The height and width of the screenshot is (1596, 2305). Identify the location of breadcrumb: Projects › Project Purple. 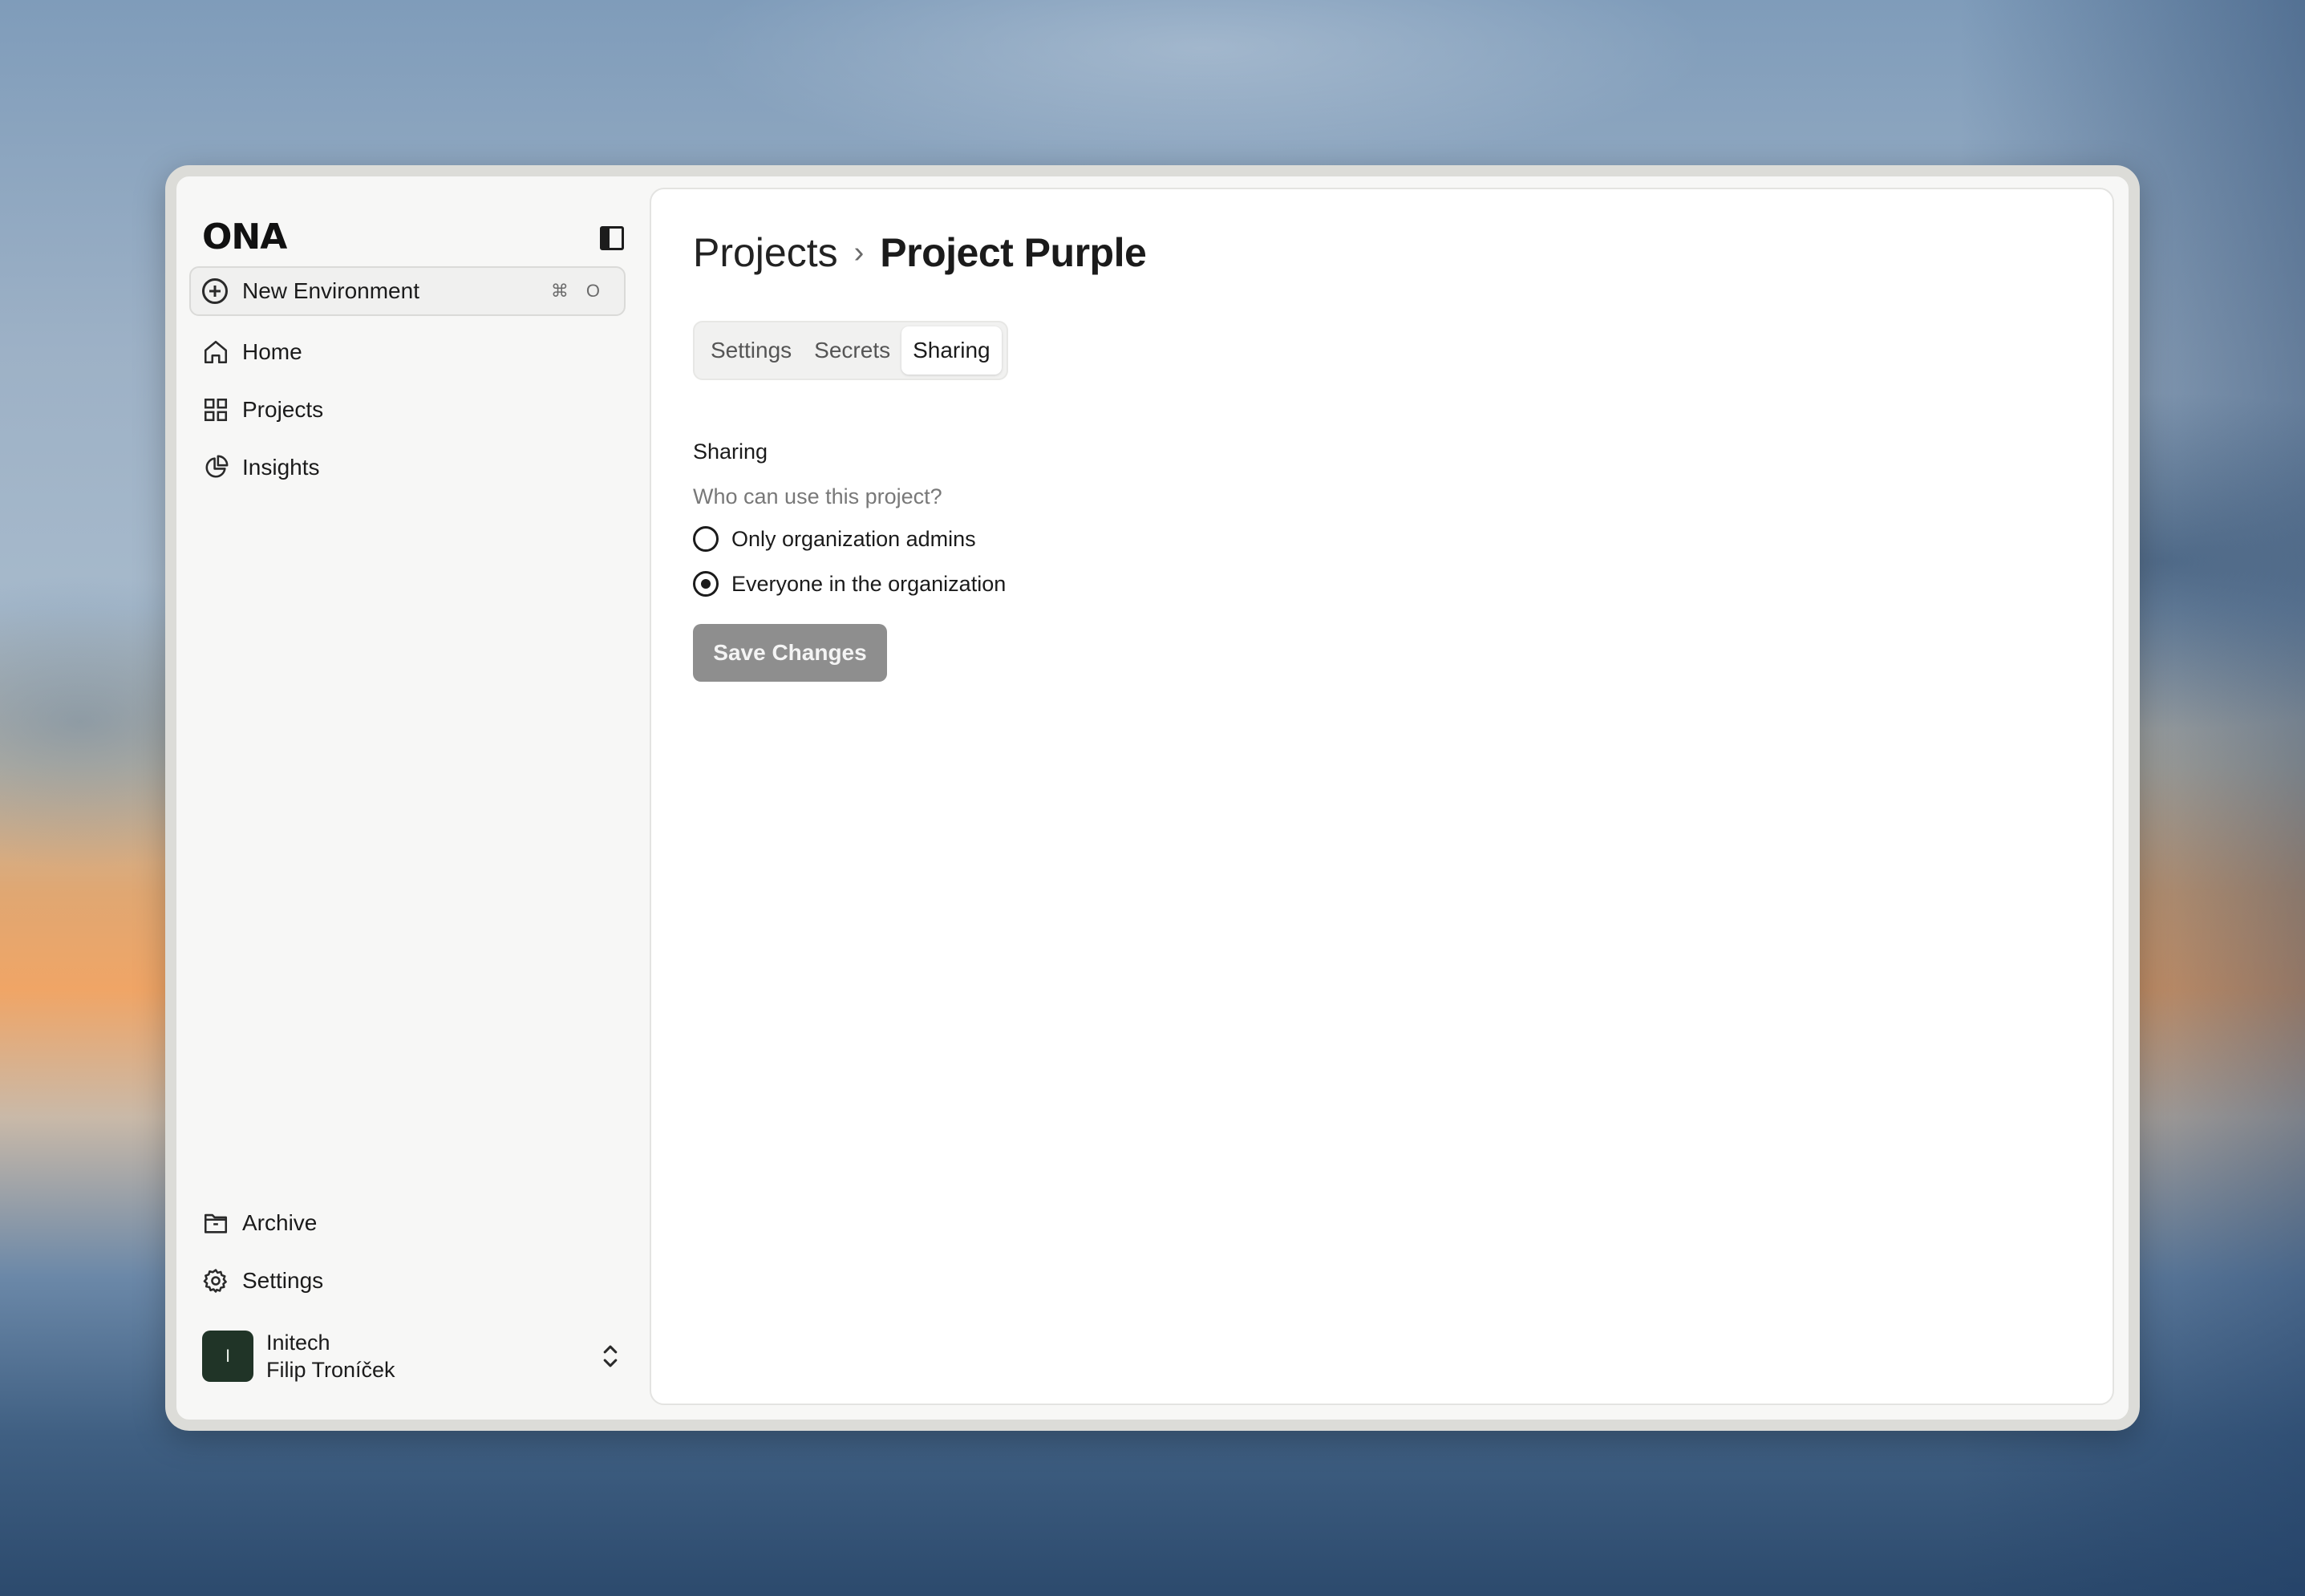
(920, 253).